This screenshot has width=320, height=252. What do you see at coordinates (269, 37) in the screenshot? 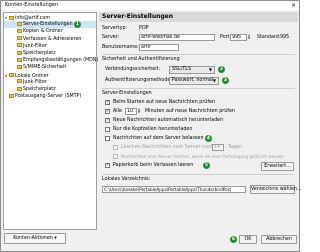
I see `standard-label: Standard:` at bounding box center [269, 37].